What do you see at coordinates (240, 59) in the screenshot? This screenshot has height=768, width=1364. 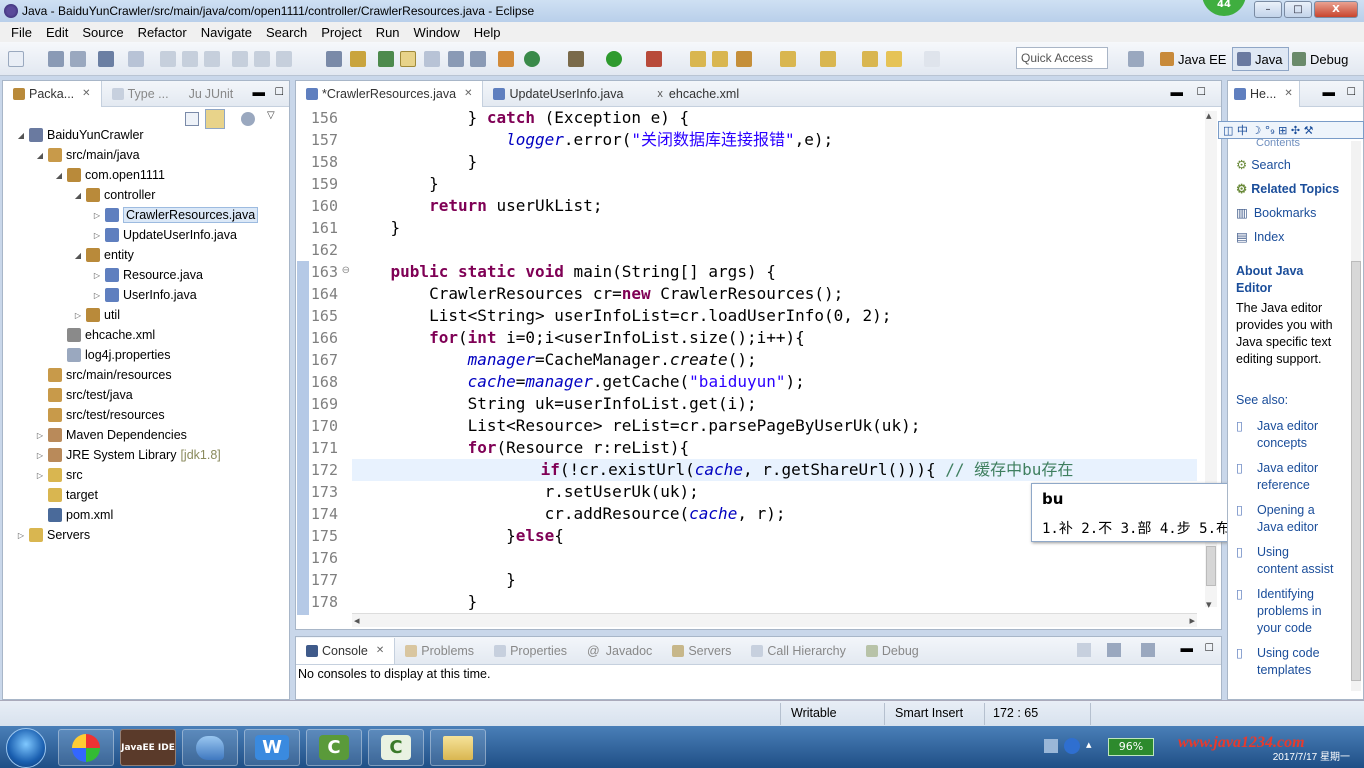 I see `step-into-icon` at bounding box center [240, 59].